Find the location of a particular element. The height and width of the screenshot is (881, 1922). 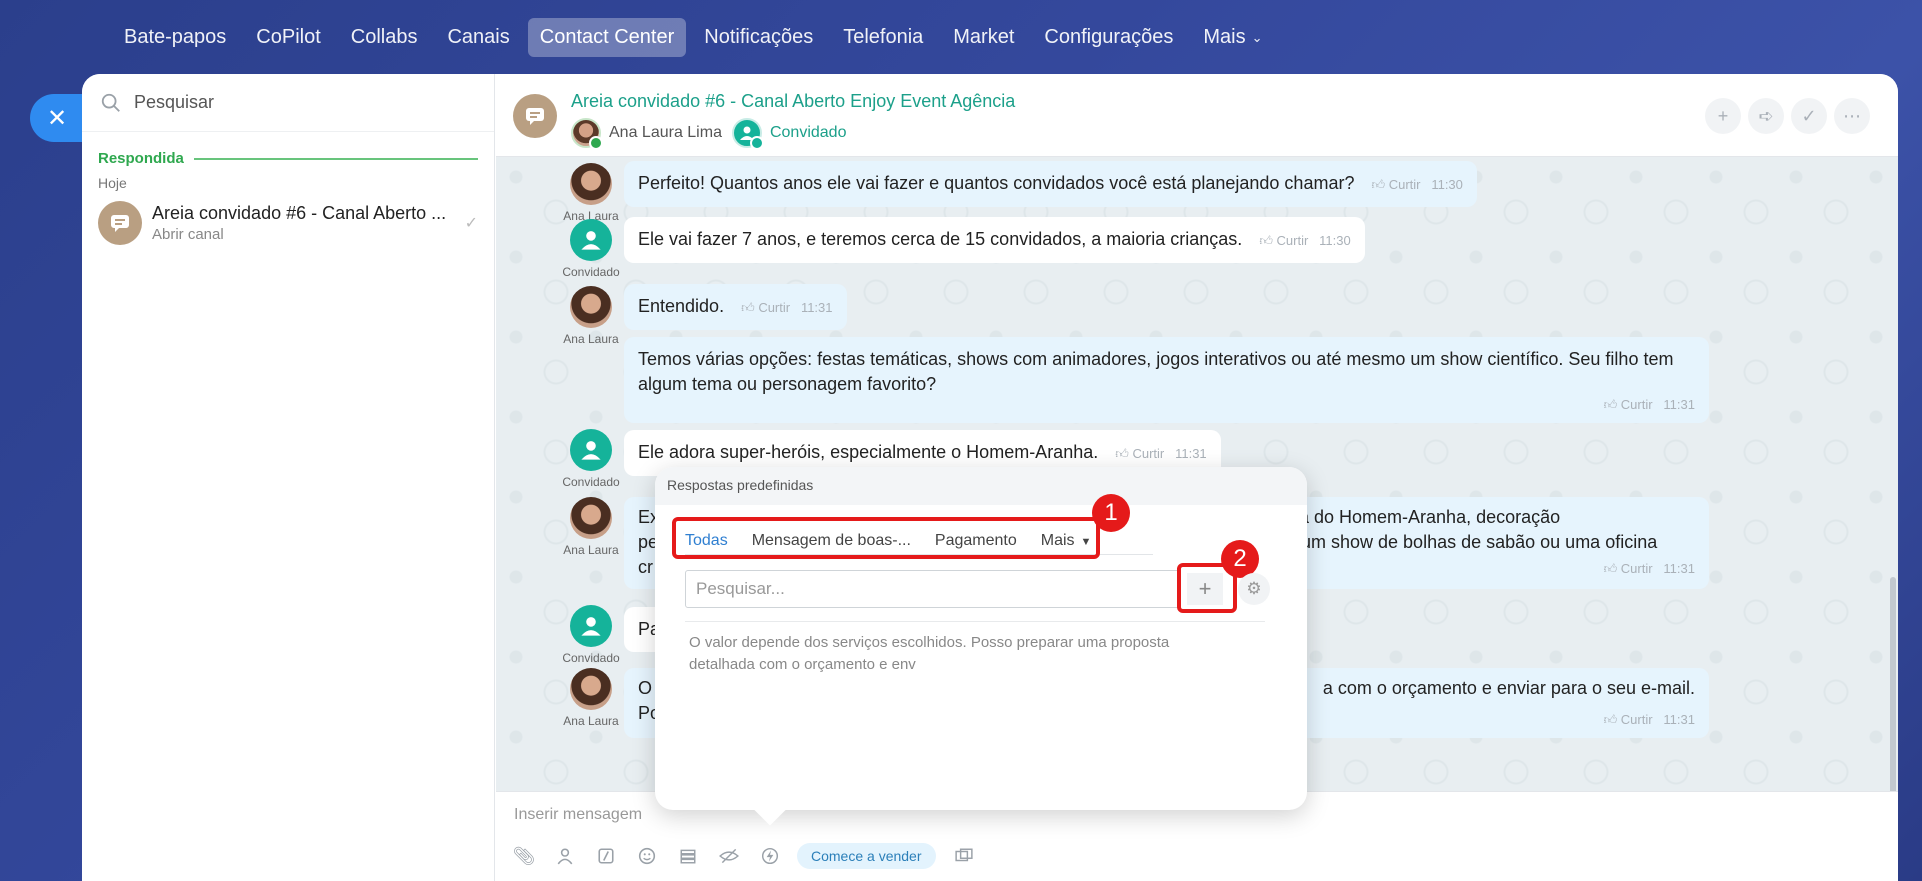

nav-item-notificacoes: Notificações is located at coordinates (758, 37).